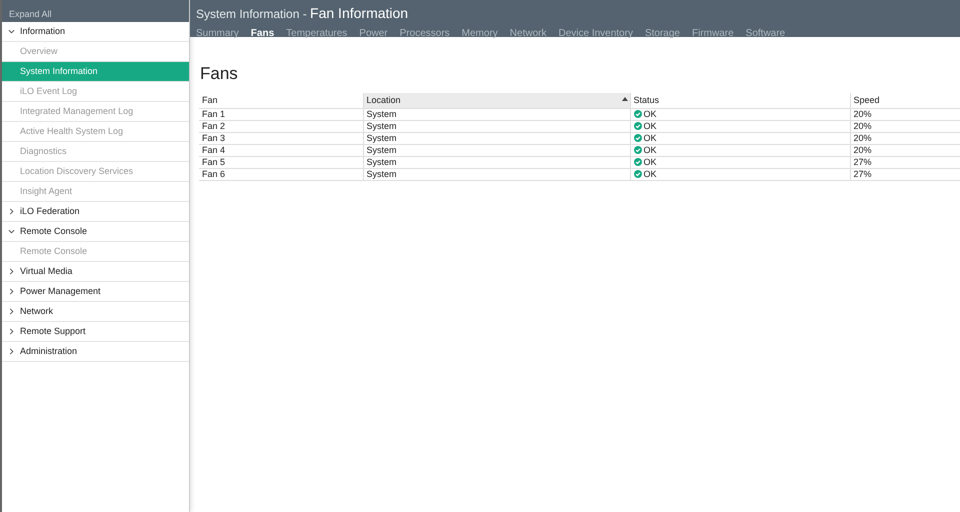 This screenshot has height=512, width=960. What do you see at coordinates (713, 33) in the screenshot?
I see `tab: Firmware` at bounding box center [713, 33].